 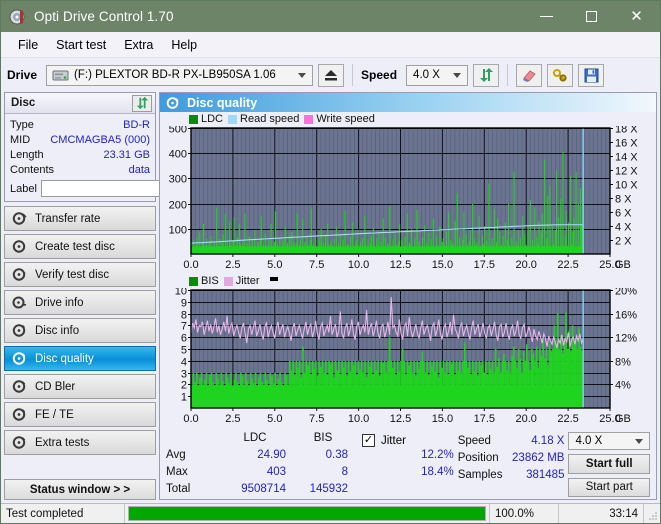 I want to click on svg-text: 4%, so click(x=623, y=386).